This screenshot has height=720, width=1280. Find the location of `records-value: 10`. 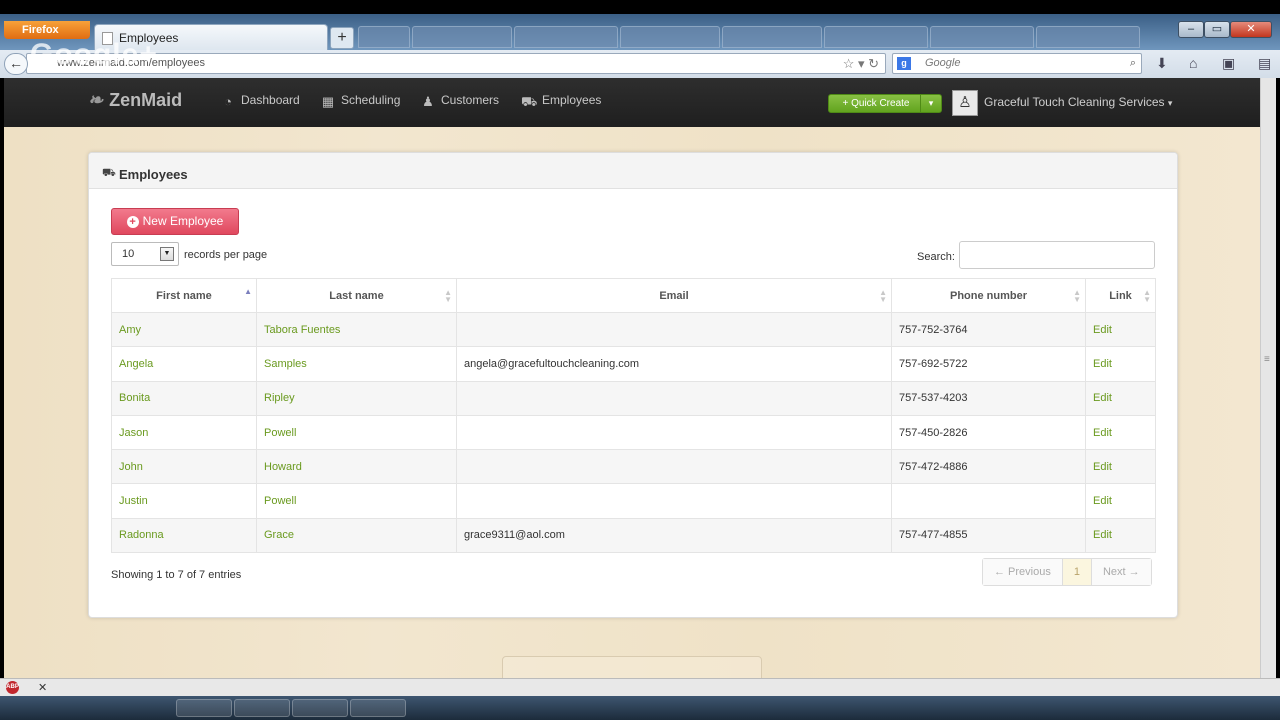

records-value: 10 is located at coordinates (128, 254).